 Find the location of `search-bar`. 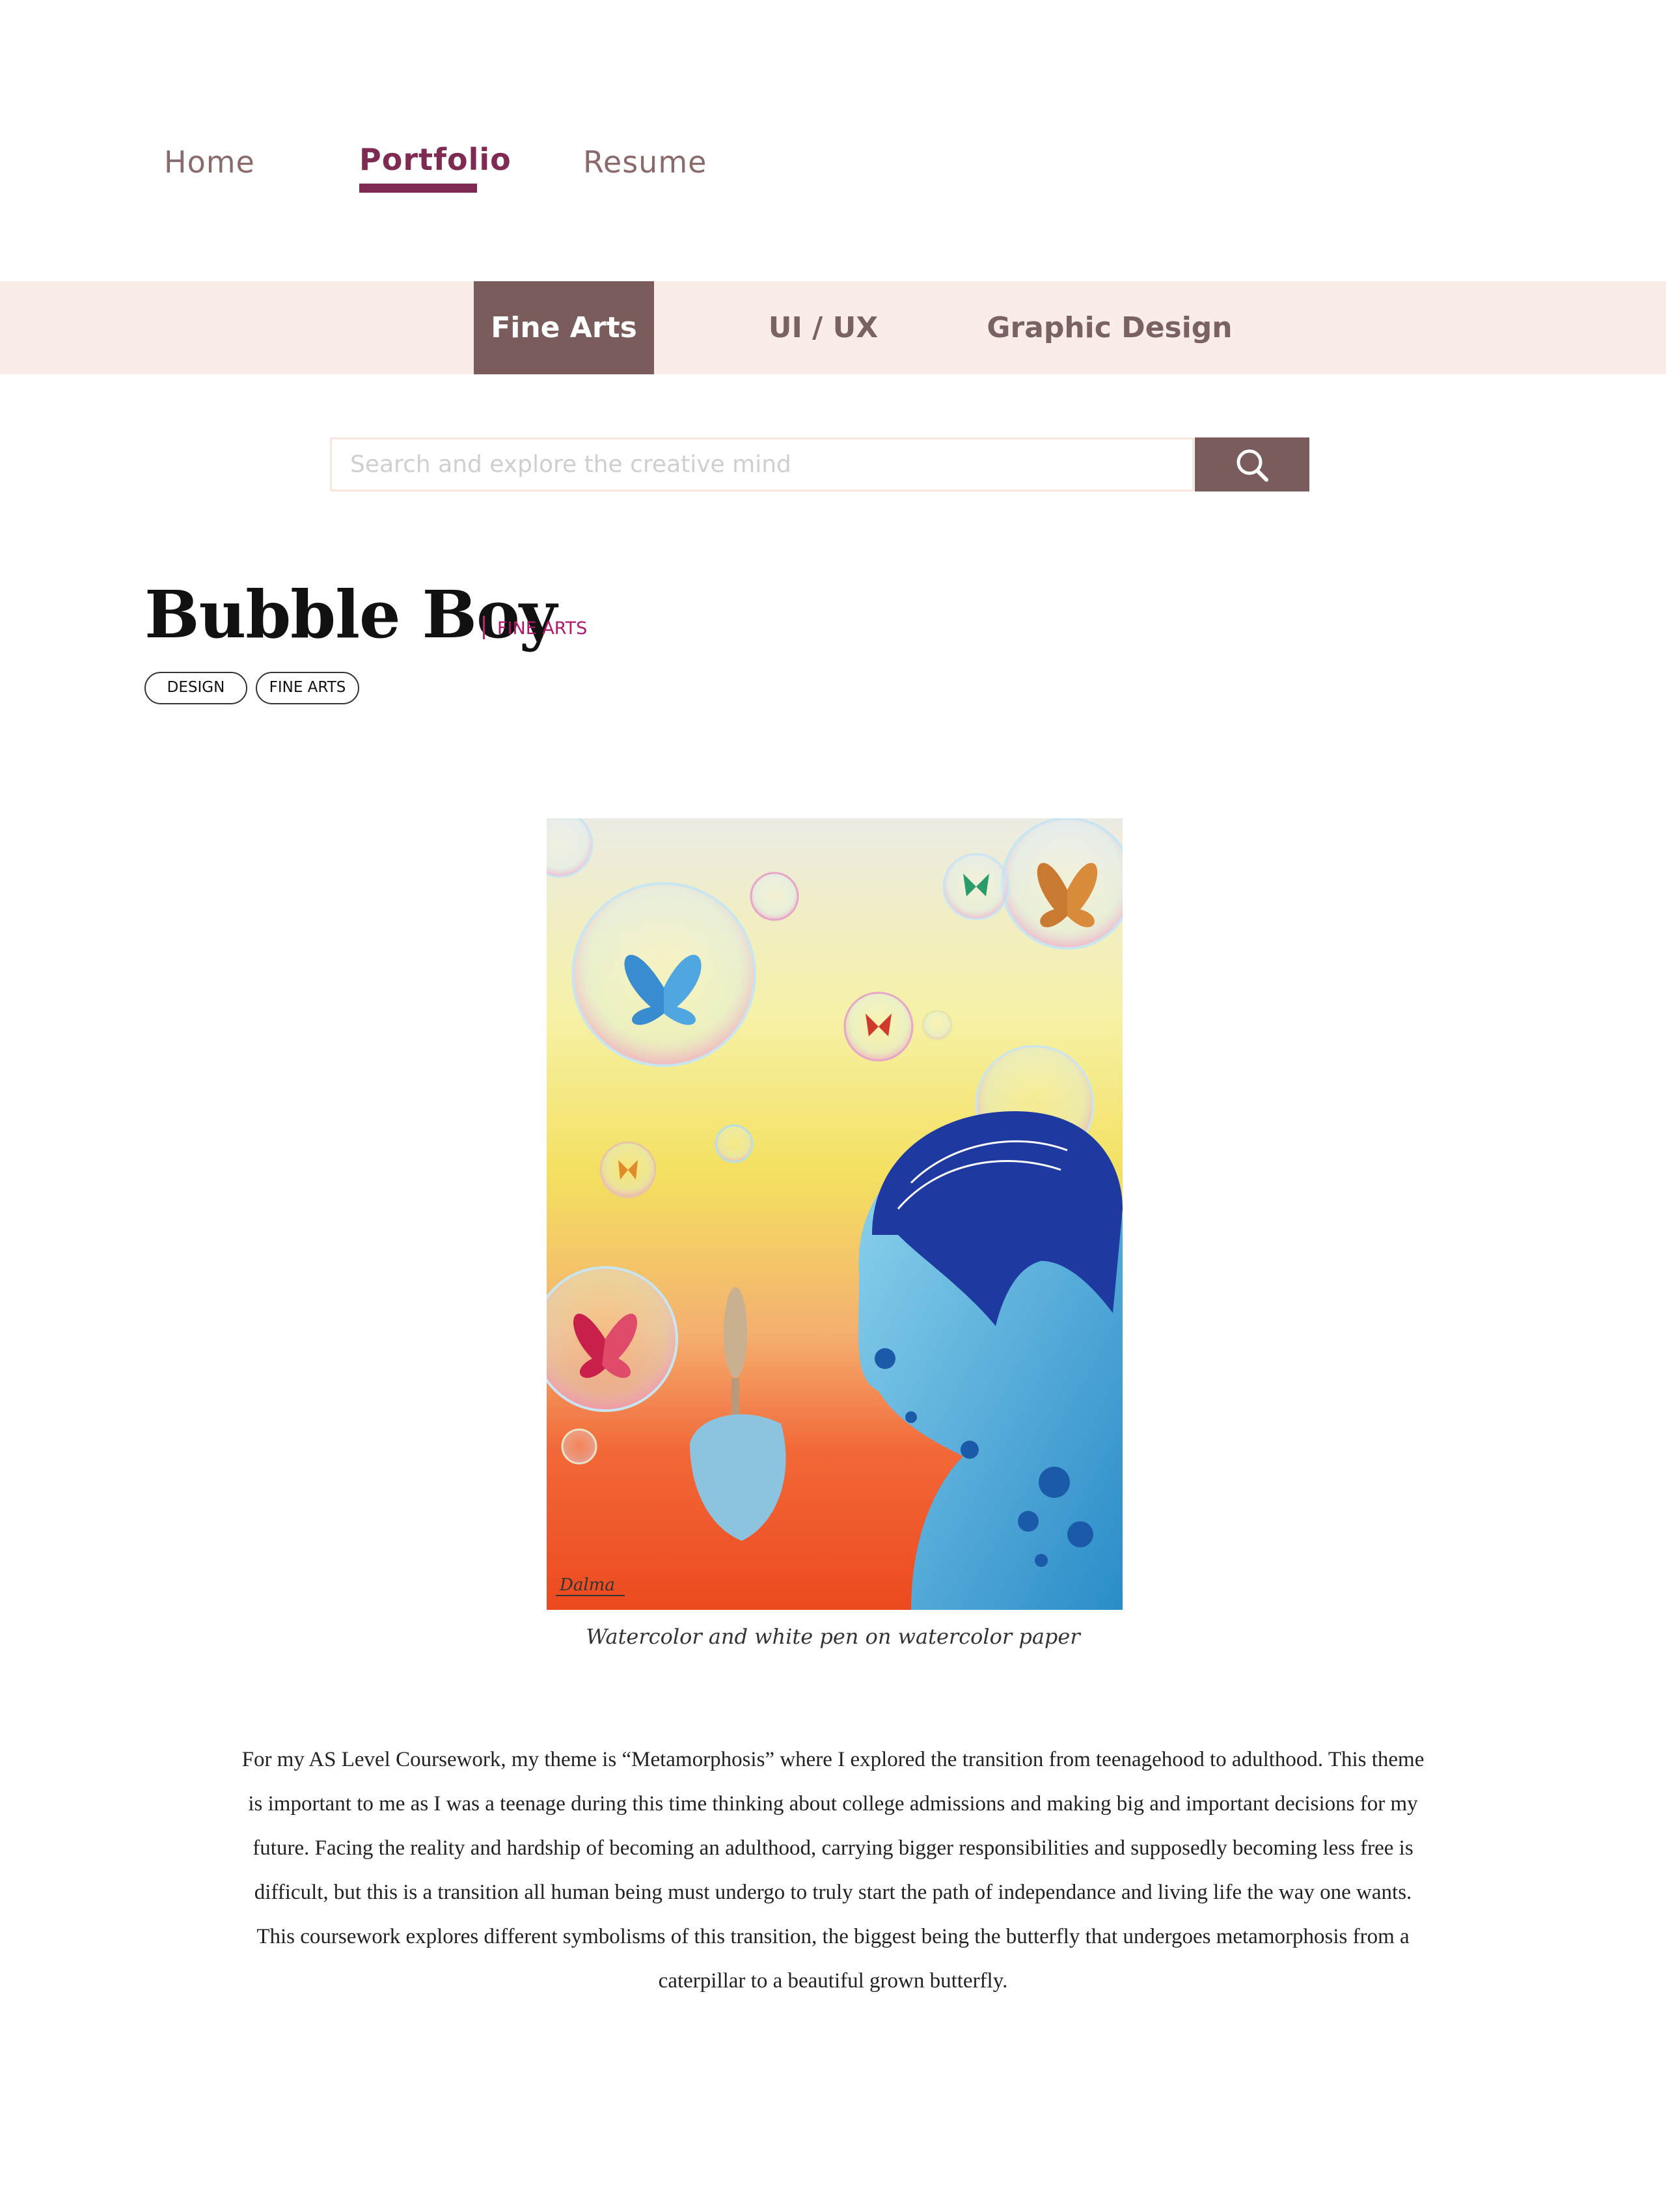

search-bar is located at coordinates (819, 464).